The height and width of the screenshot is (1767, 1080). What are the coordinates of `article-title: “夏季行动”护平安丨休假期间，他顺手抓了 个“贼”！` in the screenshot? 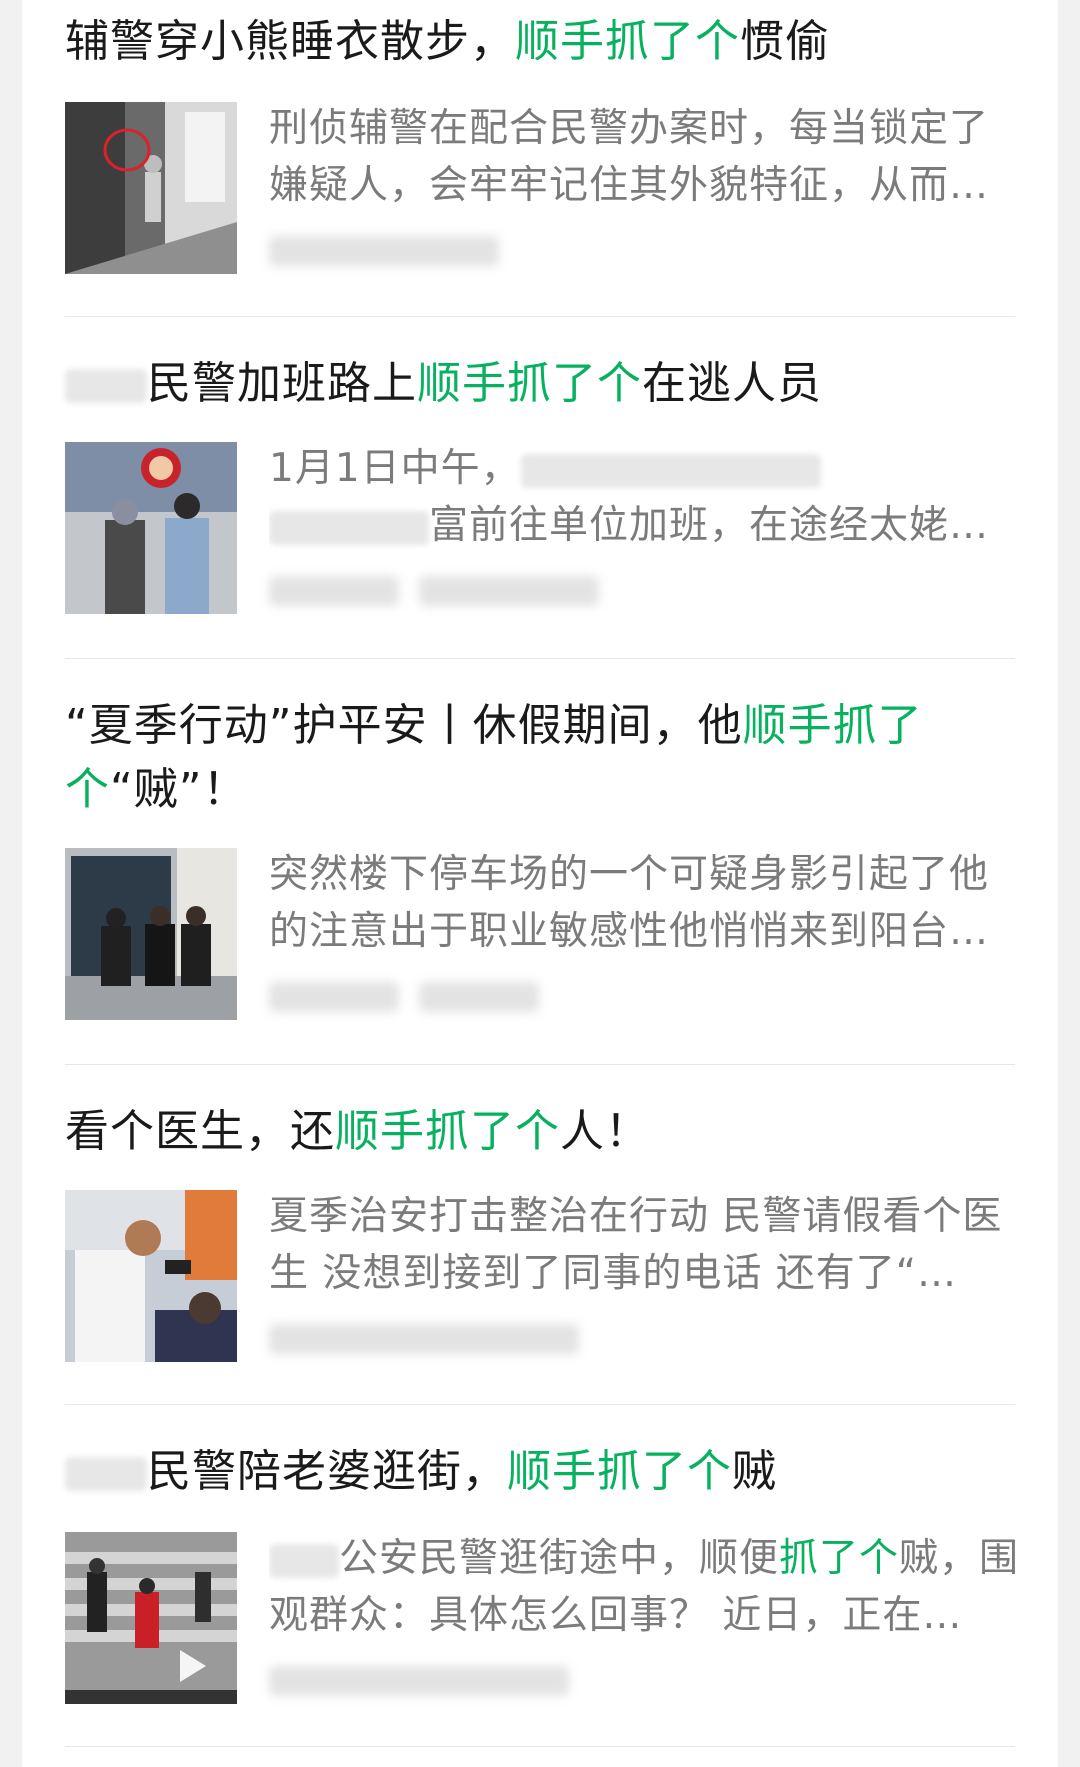 It's located at (540, 758).